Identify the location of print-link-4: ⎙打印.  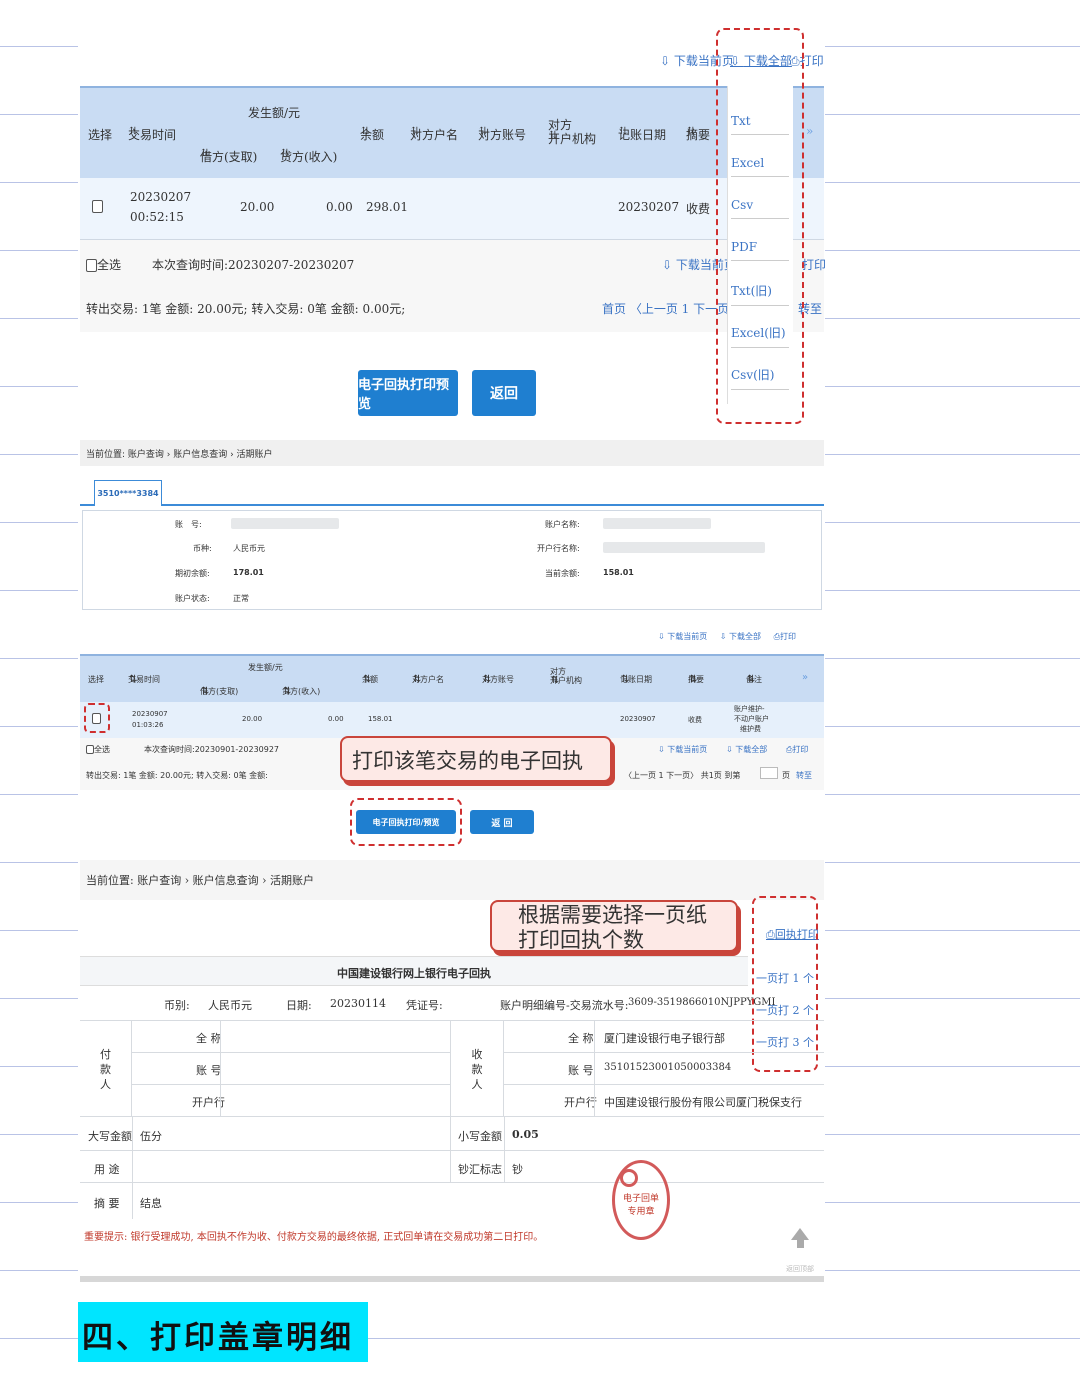
(797, 749).